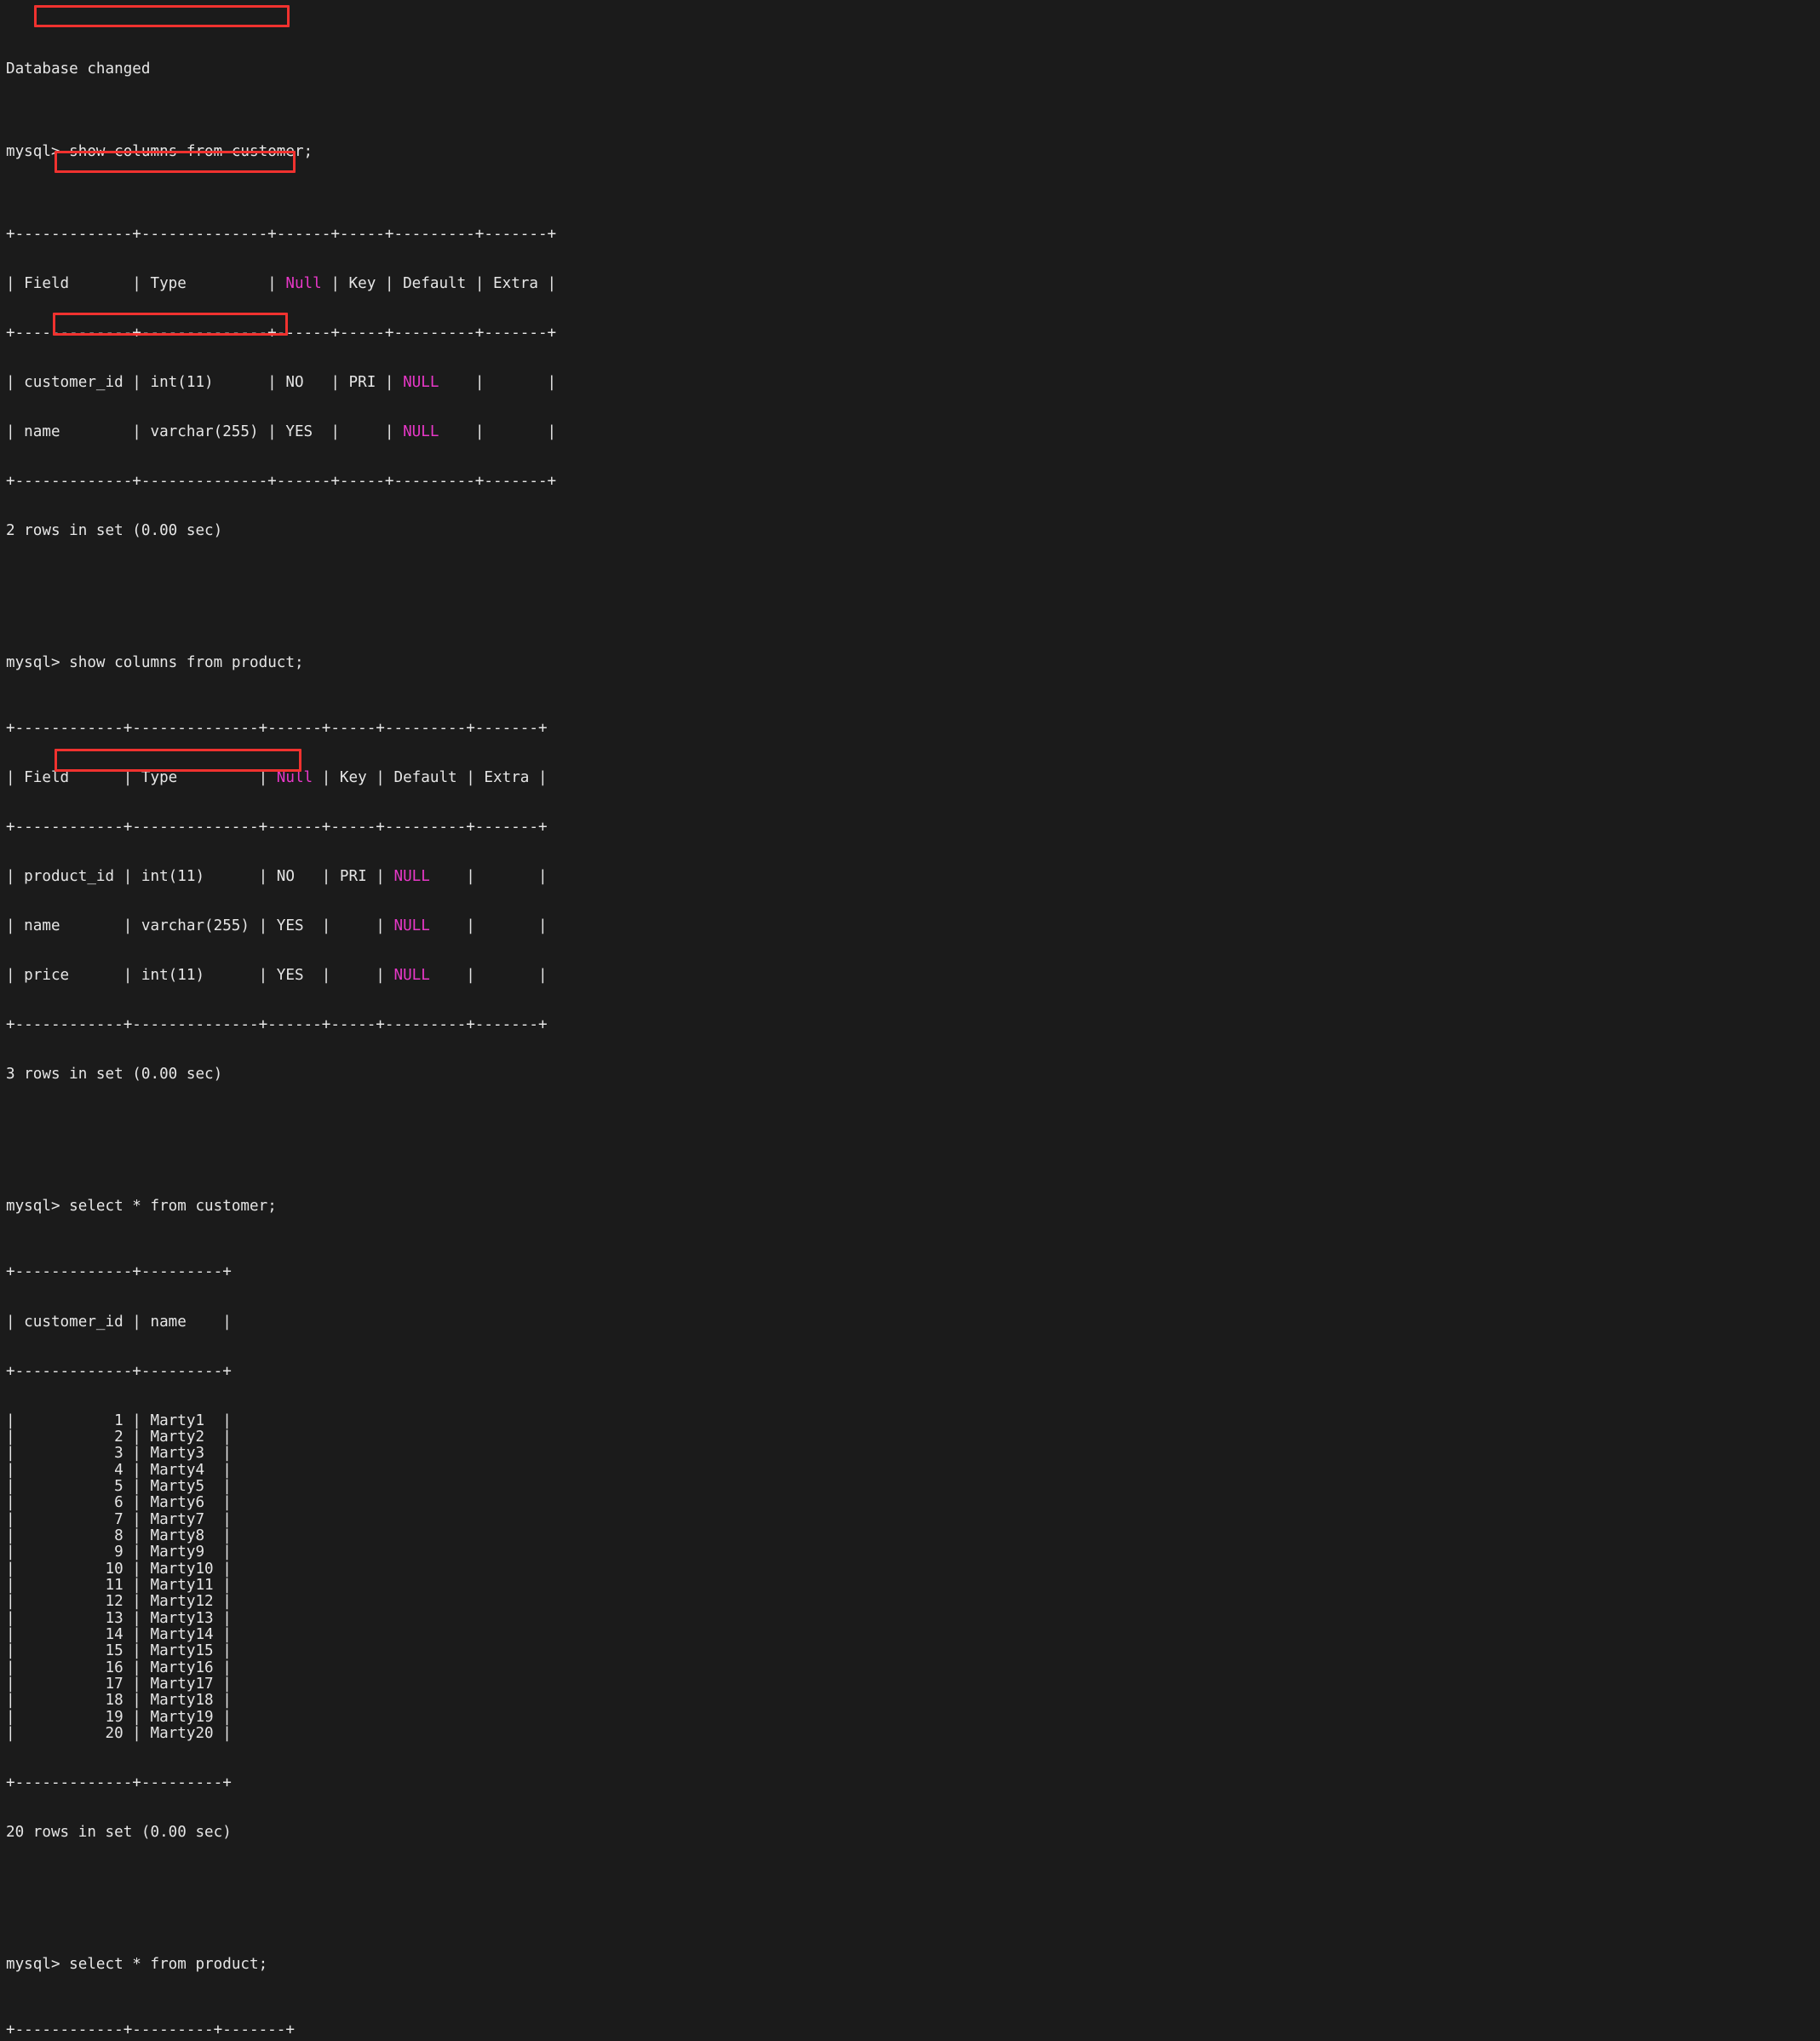  What do you see at coordinates (173, 1207) in the screenshot?
I see `command-text-3: select * from customer;` at bounding box center [173, 1207].